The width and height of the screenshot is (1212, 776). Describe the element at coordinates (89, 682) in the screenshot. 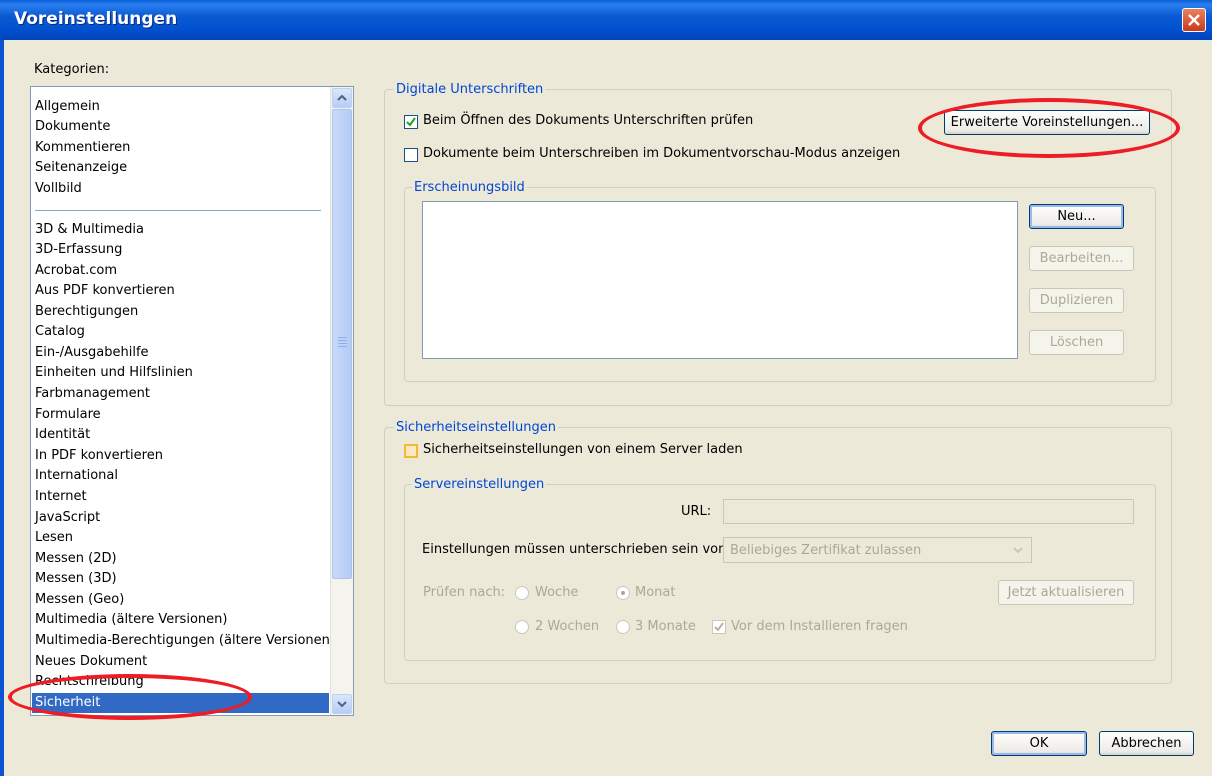

I see `list-item: Rechtschreibung` at that location.